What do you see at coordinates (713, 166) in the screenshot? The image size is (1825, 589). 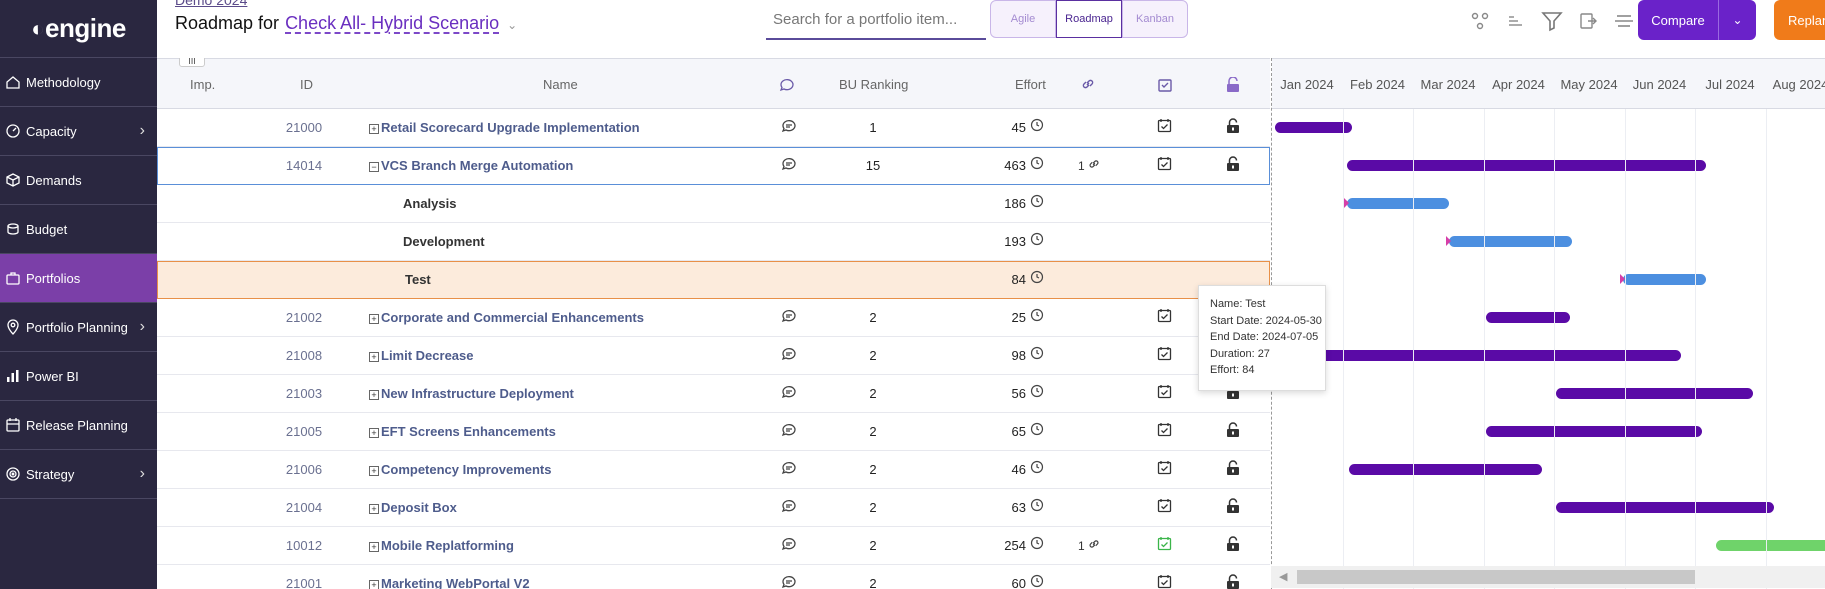 I see `table-row: 14014 − VCS Branch Merge Automation 15 463 1` at bounding box center [713, 166].